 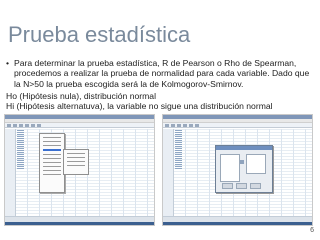 What do you see at coordinates (52, 163) in the screenshot?
I see `analyze-menu-dropdown` at bounding box center [52, 163].